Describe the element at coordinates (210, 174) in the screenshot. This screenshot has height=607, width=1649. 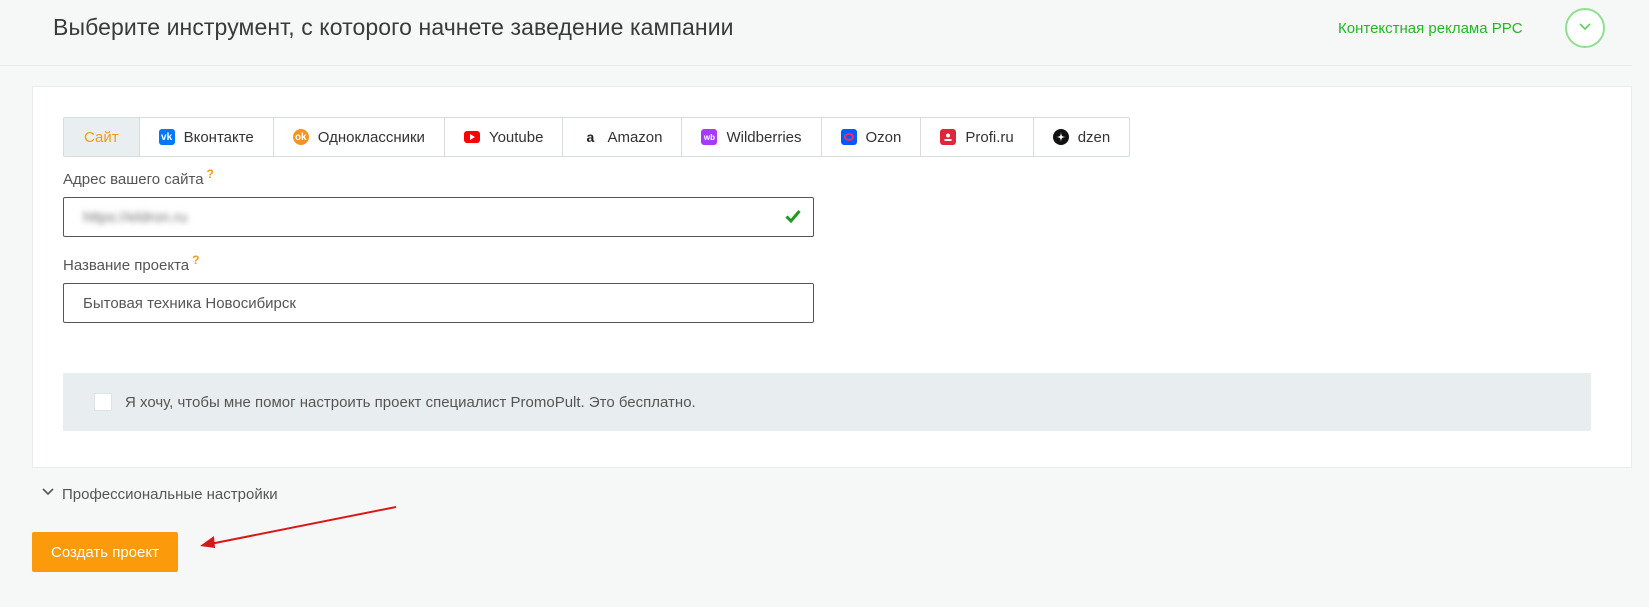
I see `site-address-help-icon: ?` at that location.